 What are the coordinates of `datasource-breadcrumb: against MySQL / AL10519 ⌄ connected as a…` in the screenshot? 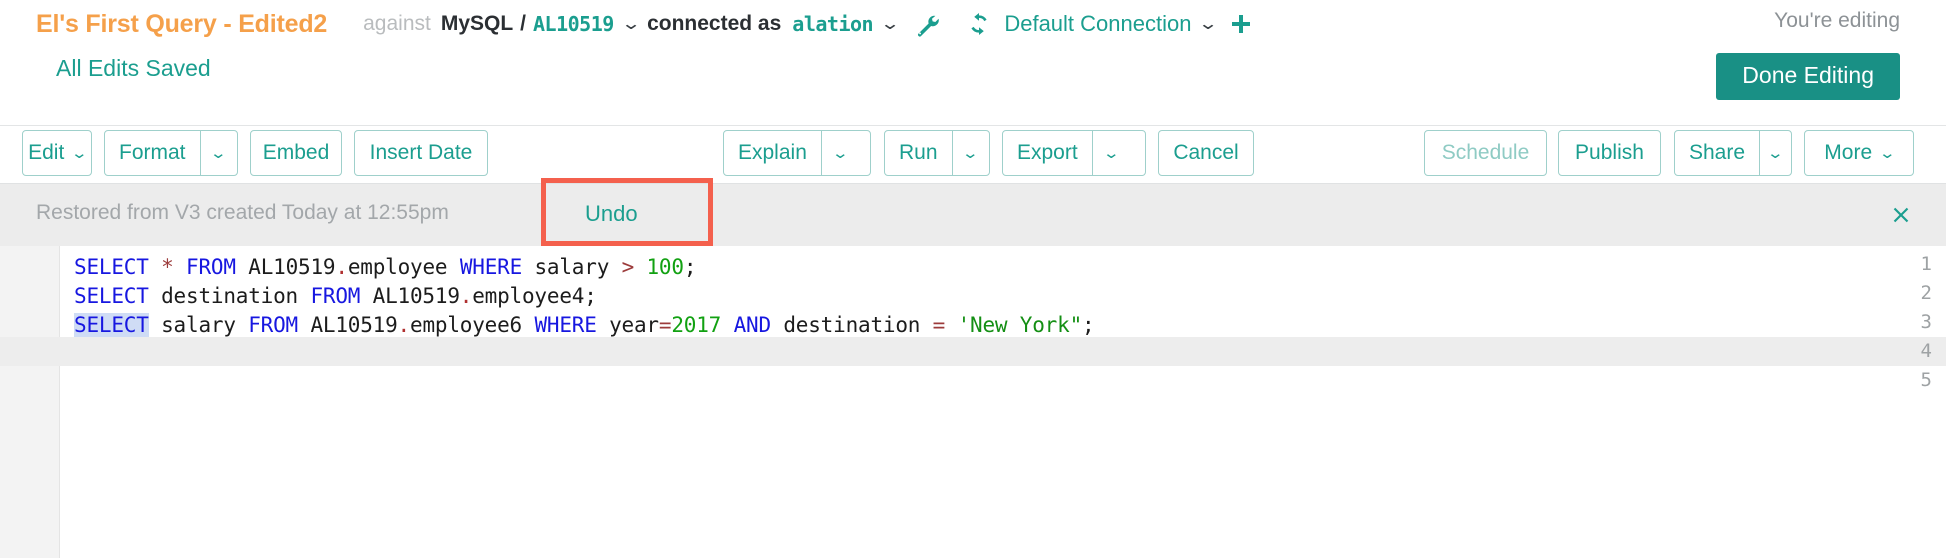 It's located at (808, 24).